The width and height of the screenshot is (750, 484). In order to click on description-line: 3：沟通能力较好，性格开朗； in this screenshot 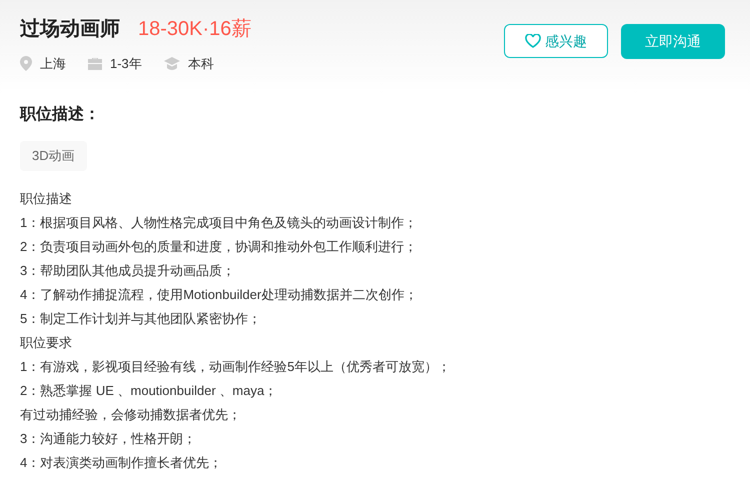, I will do `click(108, 439)`.